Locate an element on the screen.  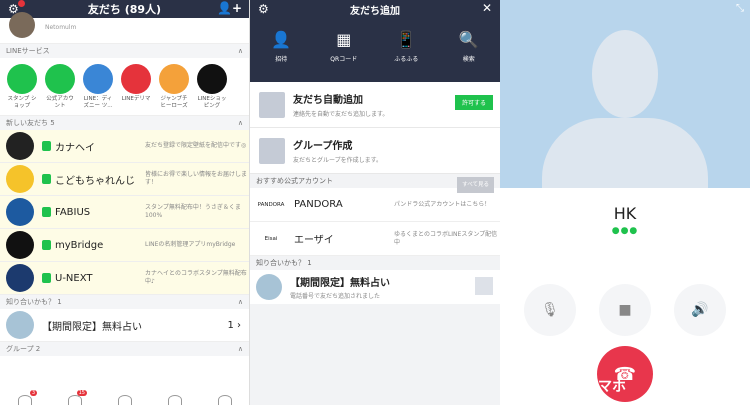
friend-name: カナヘイ is located at coordinates (75, 148).